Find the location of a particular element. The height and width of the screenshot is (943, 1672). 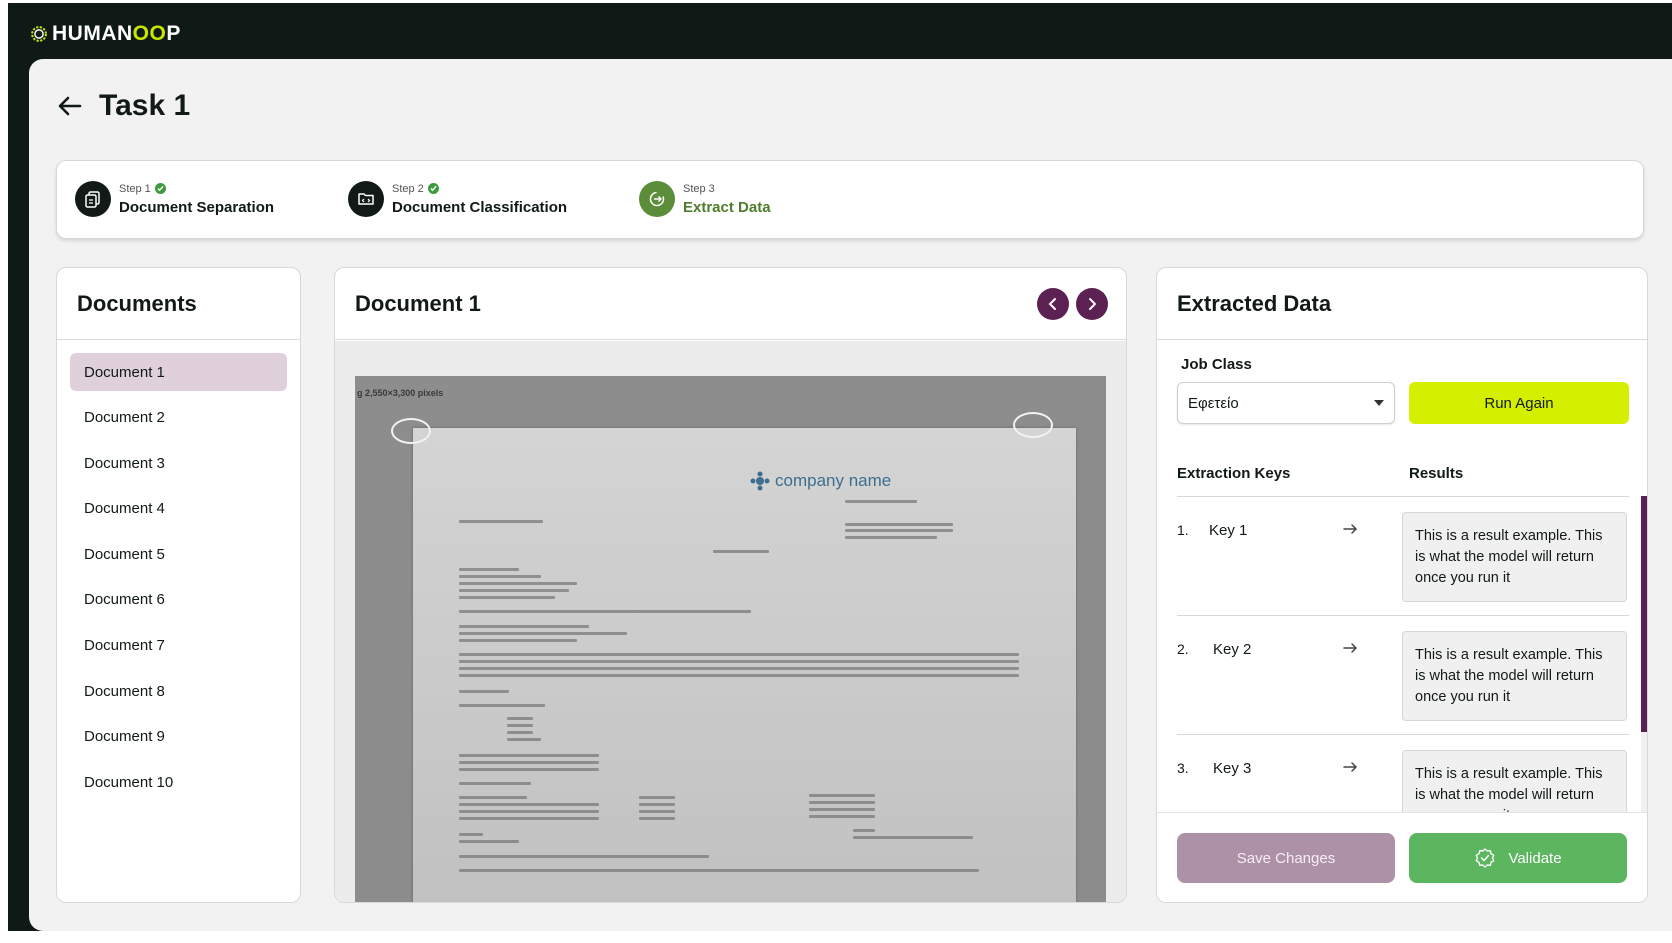

row-number: 3. is located at coordinates (1183, 768).